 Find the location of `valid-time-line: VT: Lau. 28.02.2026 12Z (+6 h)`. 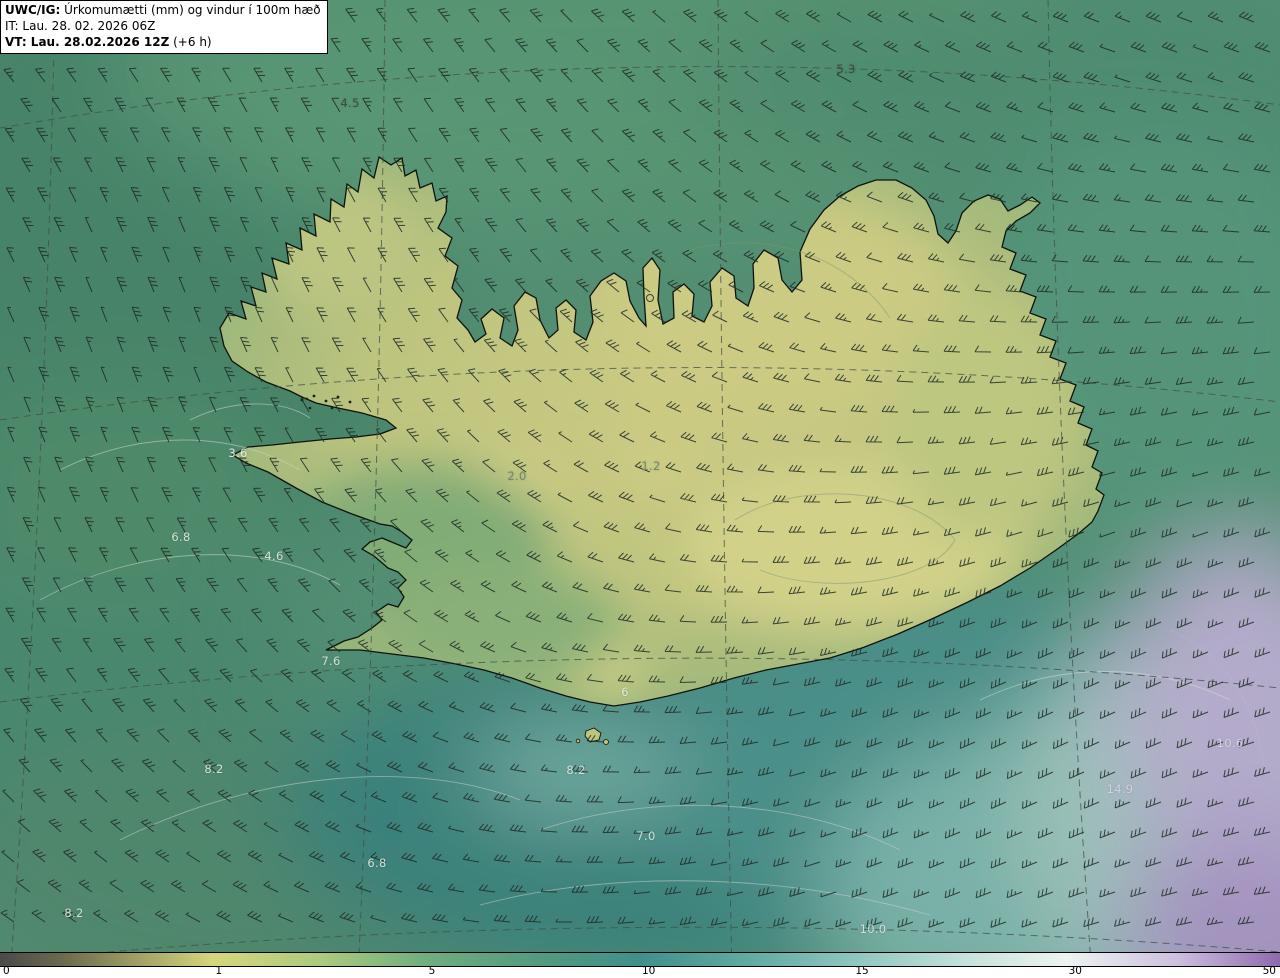

valid-time-line: VT: Lau. 28.02.2026 12Z (+6 h) is located at coordinates (163, 43).